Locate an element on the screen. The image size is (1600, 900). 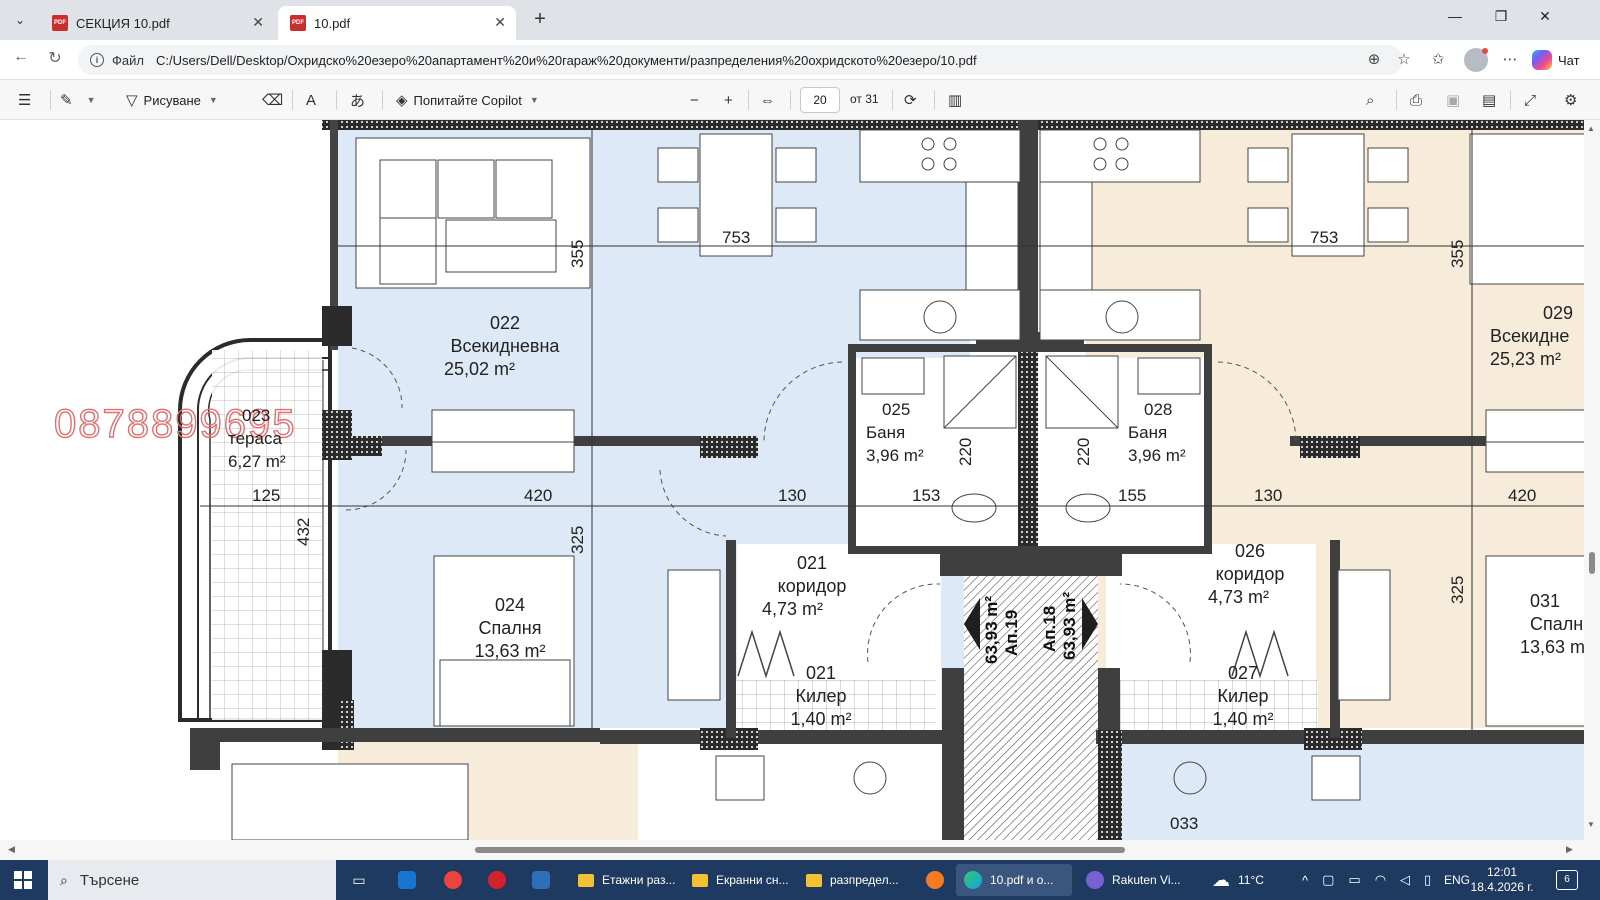
windows-start-icon is located at coordinates (23, 880).